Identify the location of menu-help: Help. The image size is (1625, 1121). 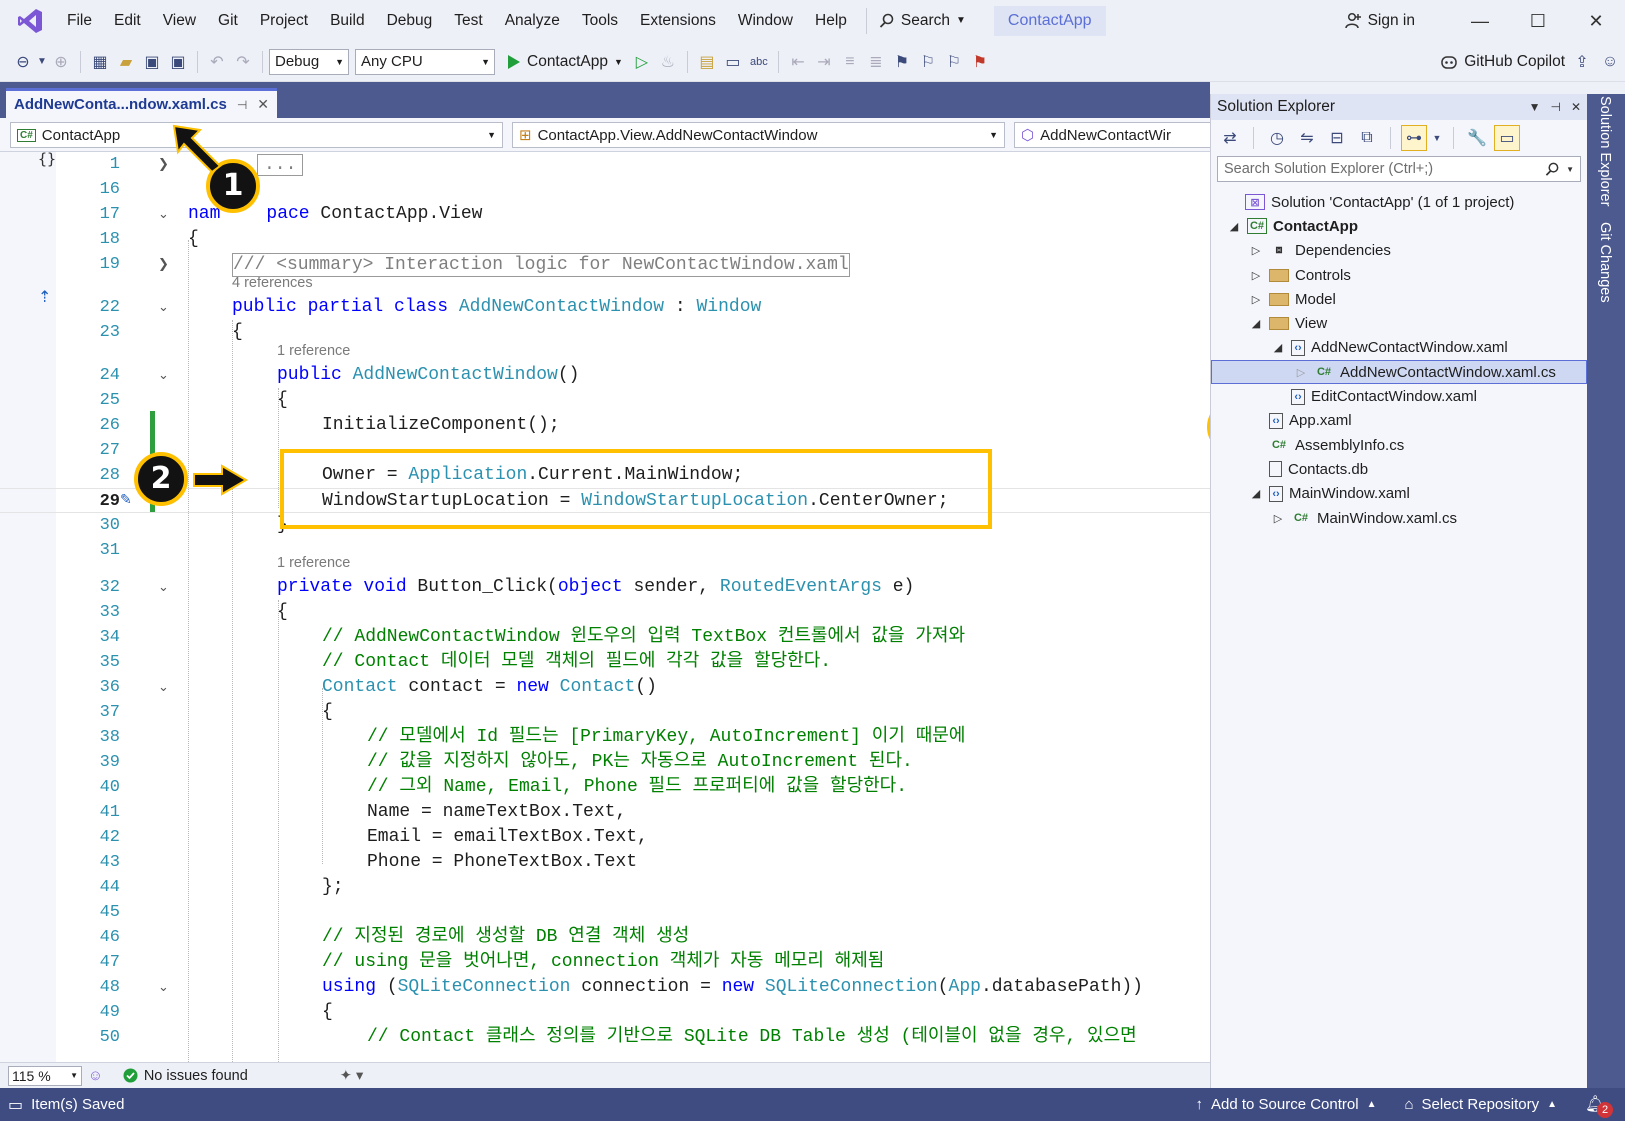
(831, 21).